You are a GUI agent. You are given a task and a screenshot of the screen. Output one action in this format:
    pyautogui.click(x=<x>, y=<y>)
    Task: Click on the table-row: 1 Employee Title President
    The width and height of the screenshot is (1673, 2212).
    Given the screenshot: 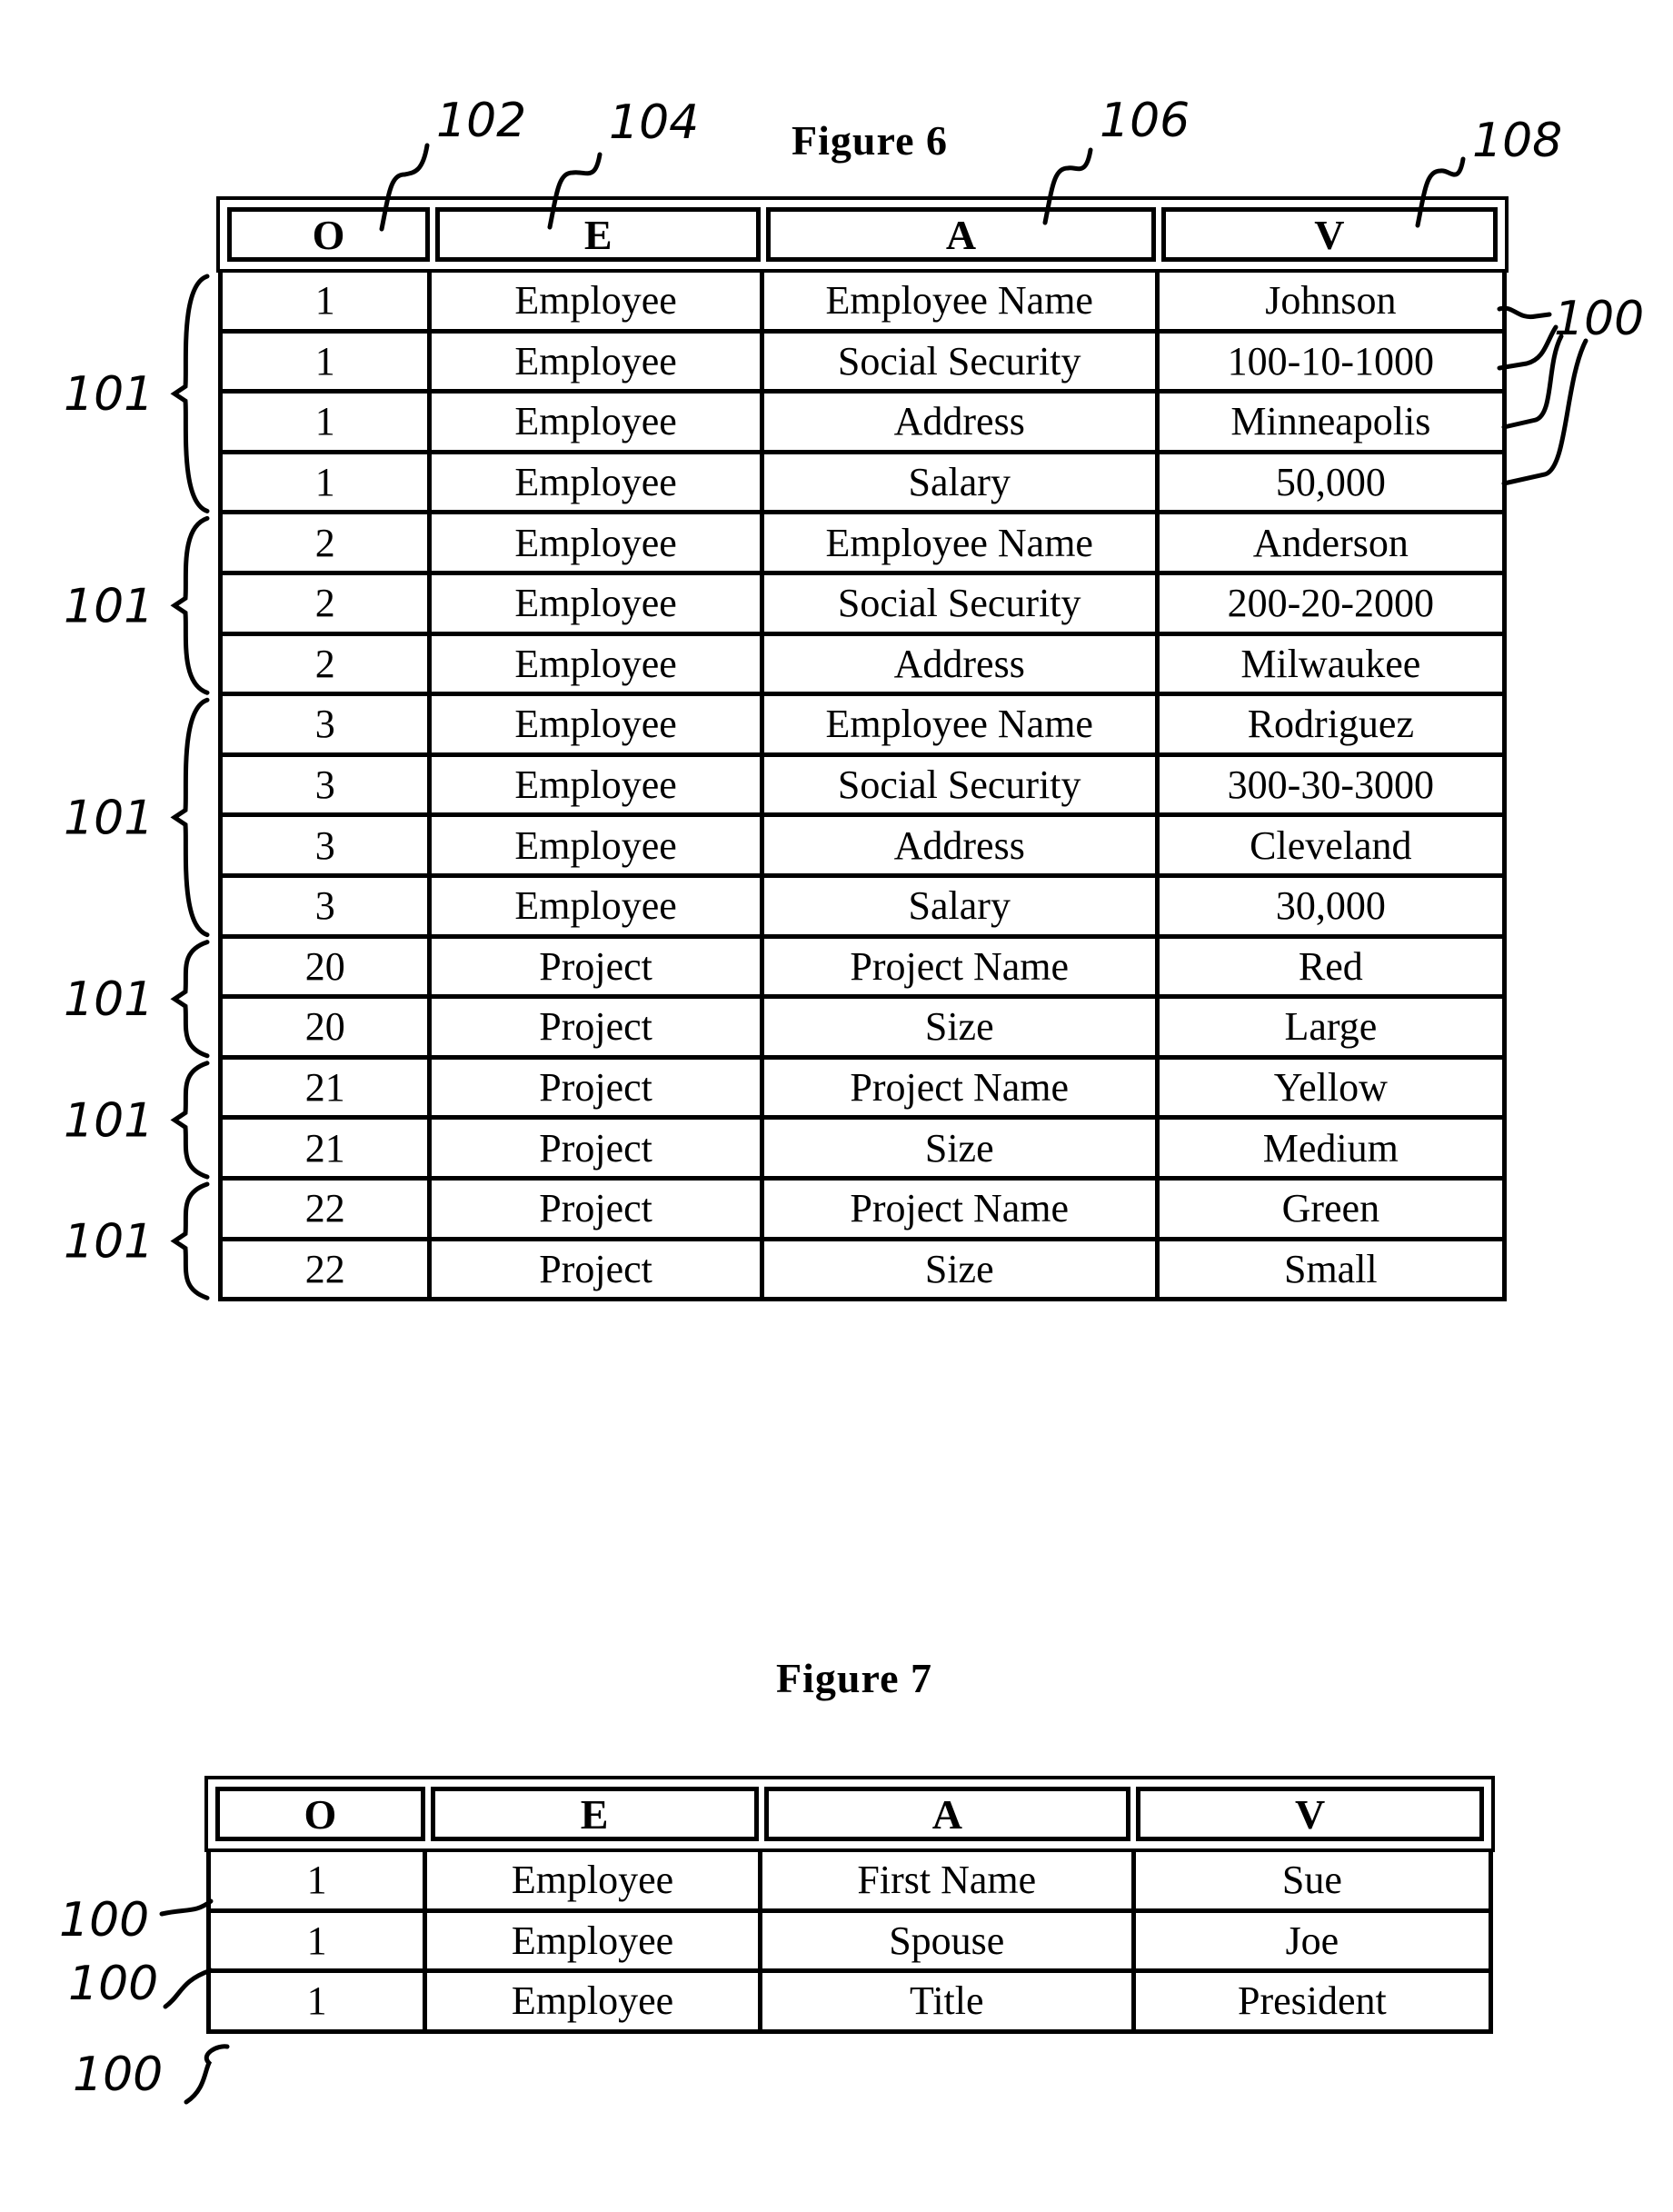 What is the action you would take?
    pyautogui.click(x=850, y=2003)
    